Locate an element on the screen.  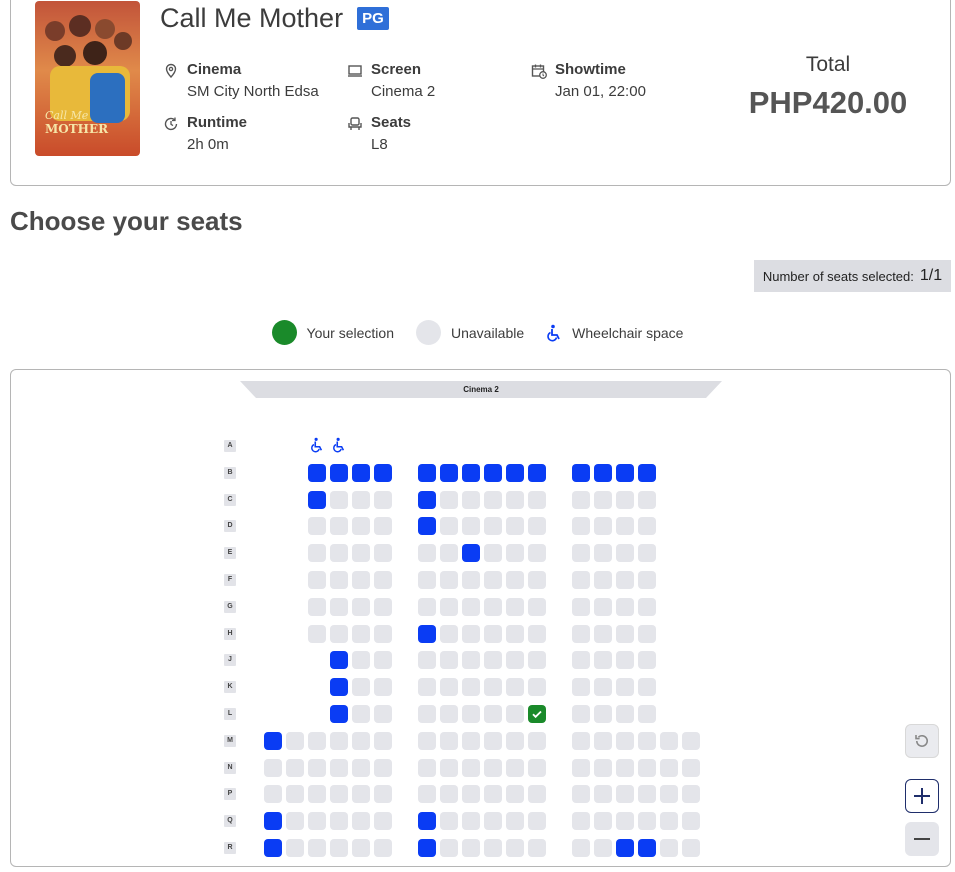
seat-e9 is located at coordinates (471, 553).